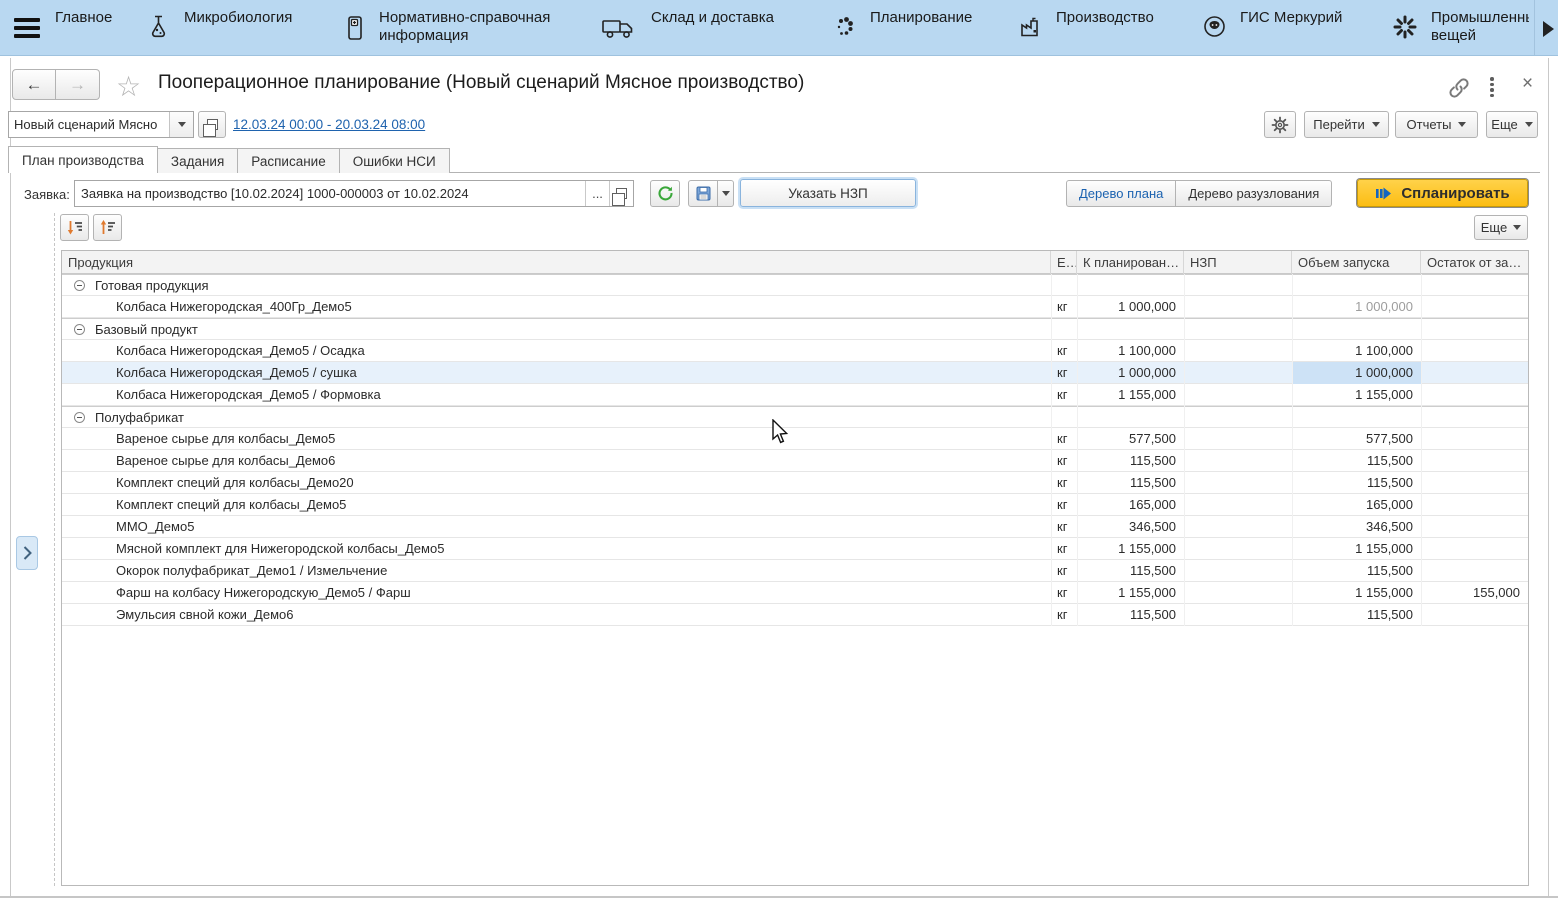 This screenshot has height=910, width=1558. I want to click on cell-to_plan: 1 000,000, so click(1130, 306).